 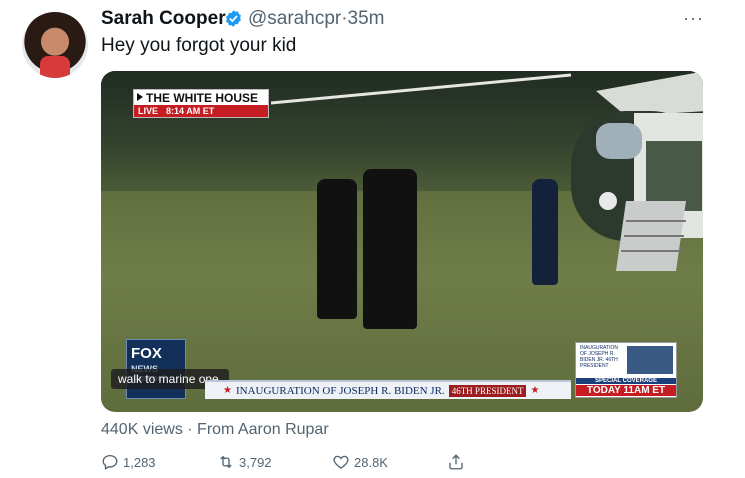 I want to click on retweet-button: 3,792, so click(x=244, y=462).